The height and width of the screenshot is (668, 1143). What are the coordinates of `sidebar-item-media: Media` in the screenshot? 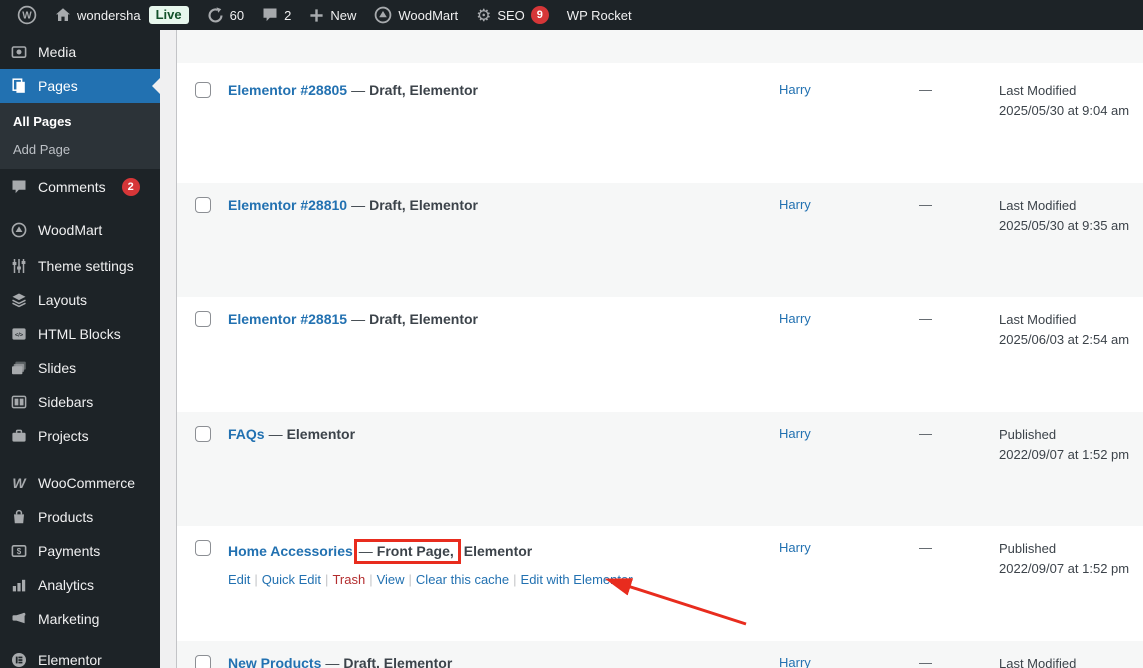 It's located at (80, 52).